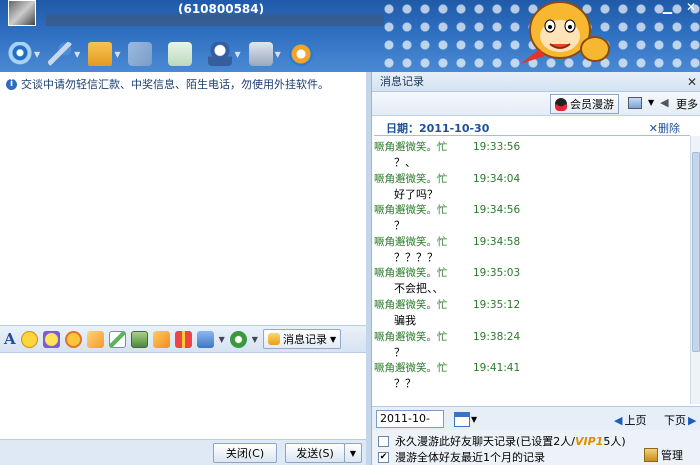 The height and width of the screenshot is (465, 700). What do you see at coordinates (592, 104) in the screenshot?
I see `vip-roam-label: 会员漫游` at bounding box center [592, 104].